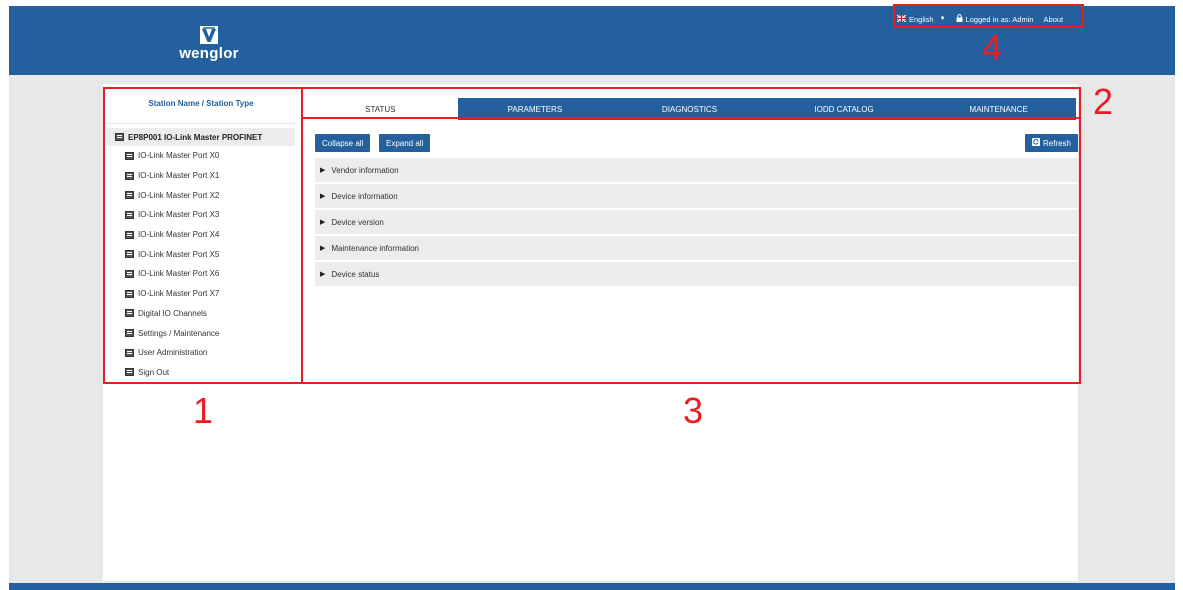  I want to click on wenglor-logo-icon, so click(209, 35).